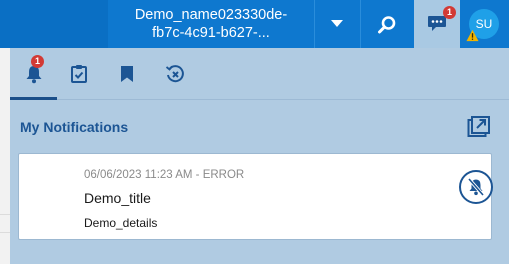 The width and height of the screenshot is (509, 264). I want to click on section-title: My Notifications, so click(74, 127).